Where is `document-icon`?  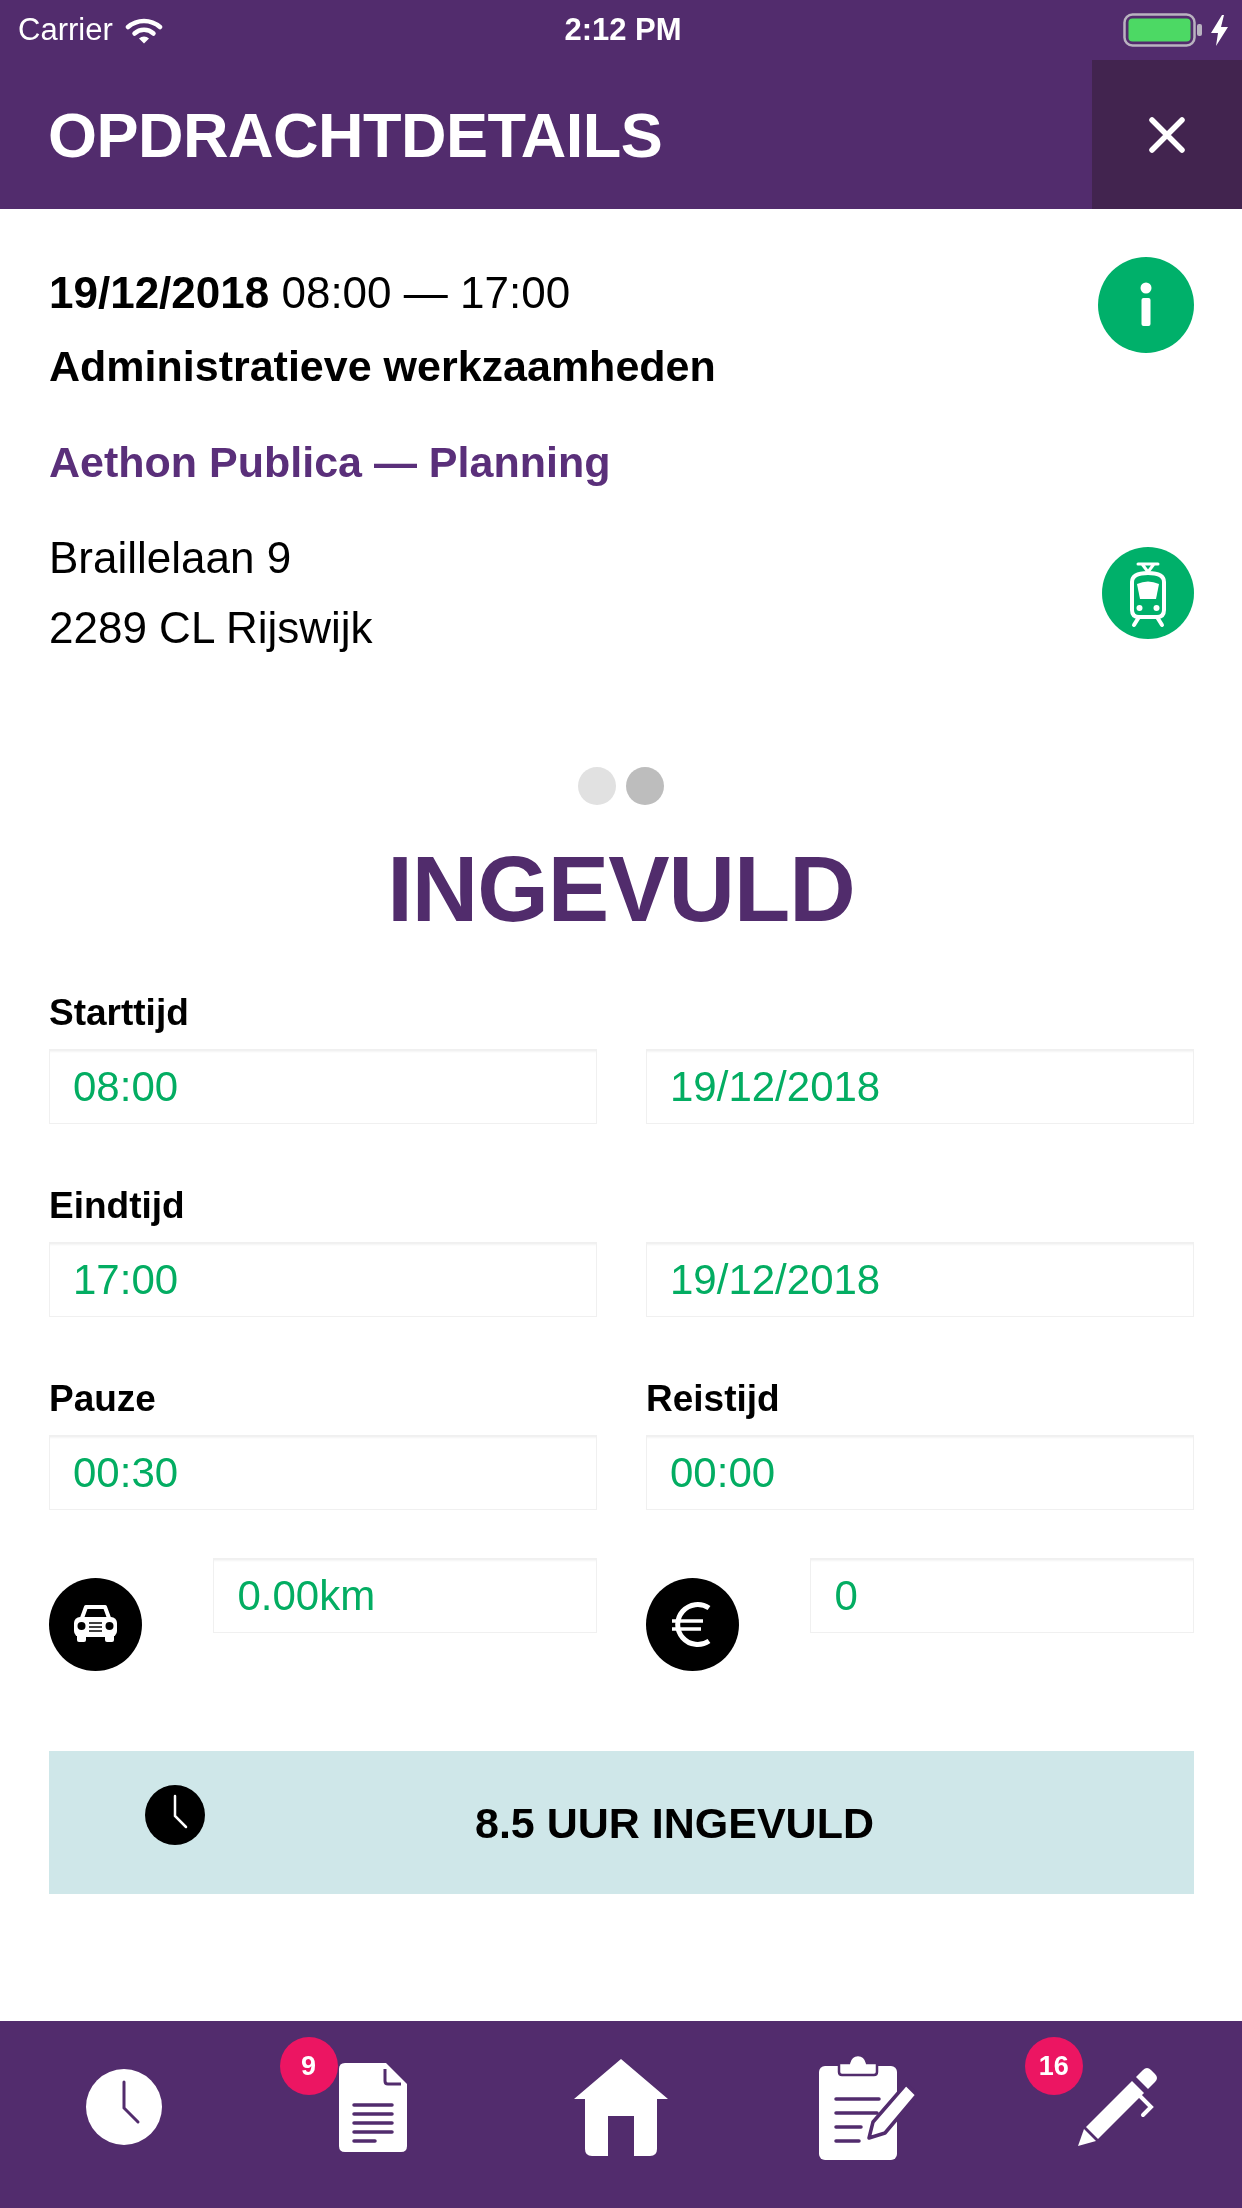 document-icon is located at coordinates (372, 2107).